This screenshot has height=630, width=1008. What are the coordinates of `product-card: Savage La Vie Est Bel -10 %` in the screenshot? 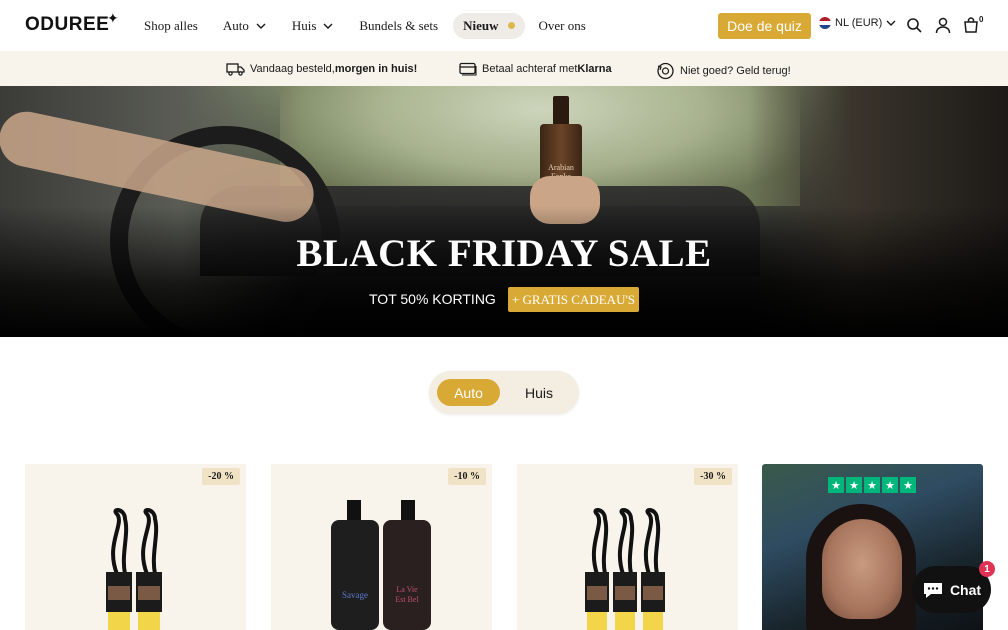 It's located at (381, 547).